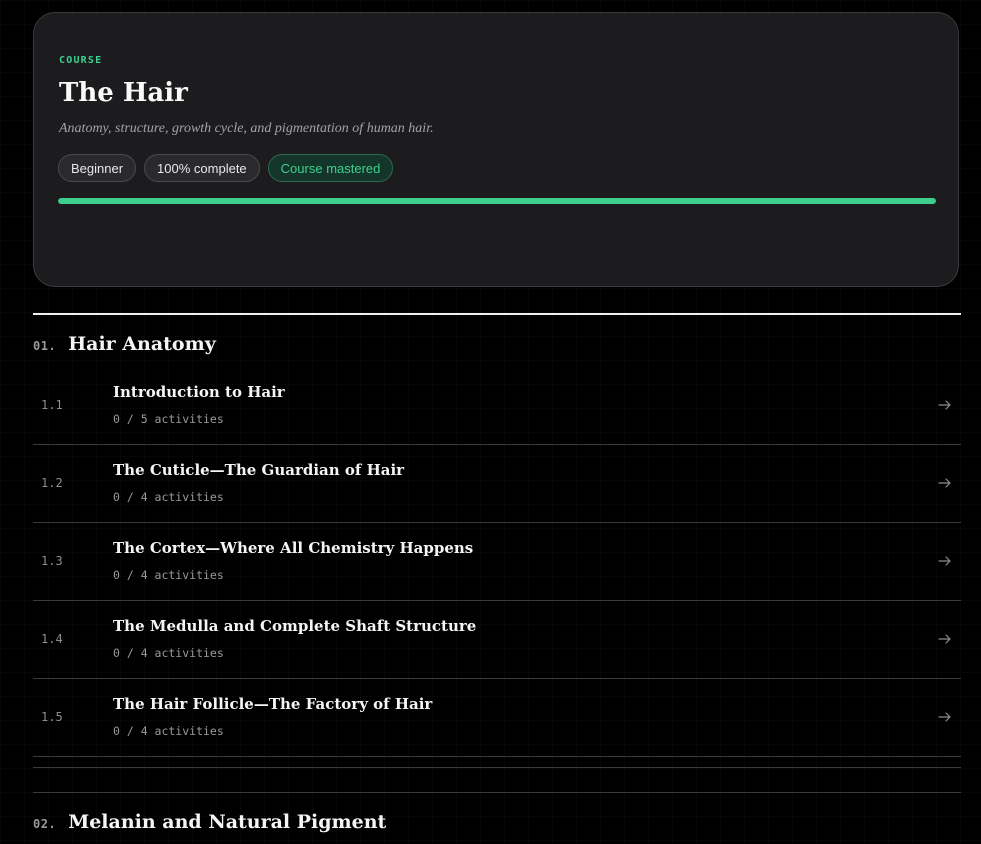  I want to click on lesson-title: The Cortex—Where All Chemistry Happens, so click(293, 548).